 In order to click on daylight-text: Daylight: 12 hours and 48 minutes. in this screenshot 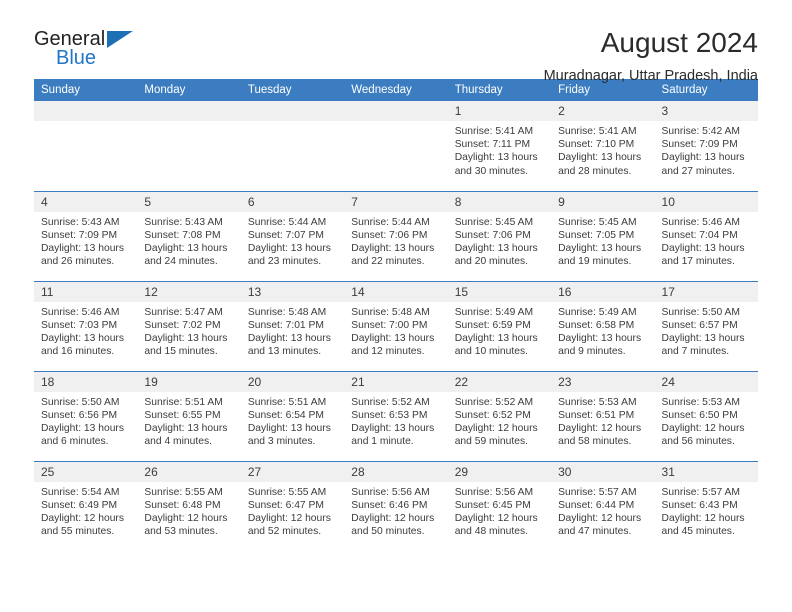, I will do `click(496, 525)`.